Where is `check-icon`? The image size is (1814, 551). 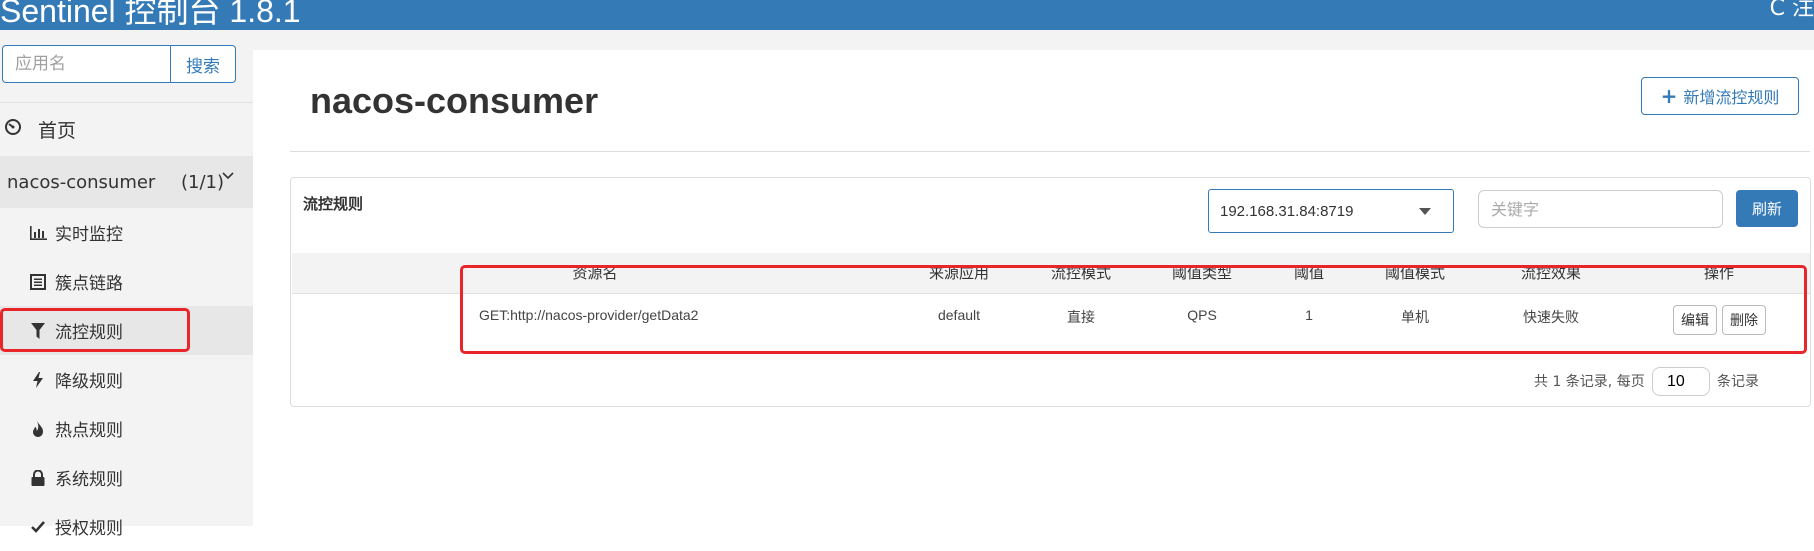 check-icon is located at coordinates (38, 527).